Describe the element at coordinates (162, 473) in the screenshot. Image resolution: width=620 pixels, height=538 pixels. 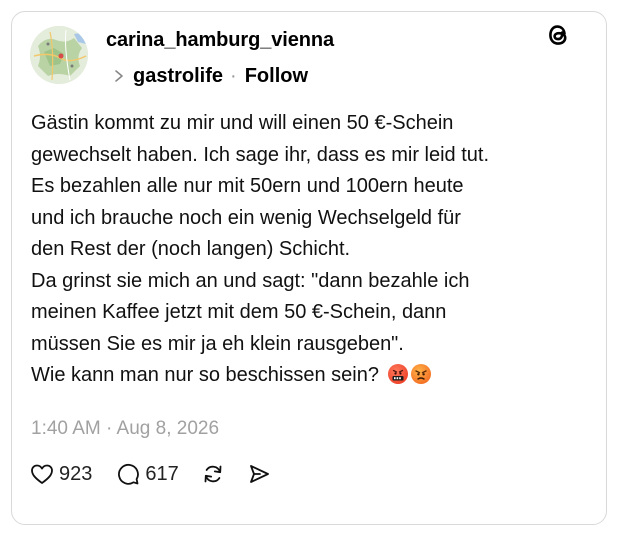
I see `reply-count: 617` at that location.